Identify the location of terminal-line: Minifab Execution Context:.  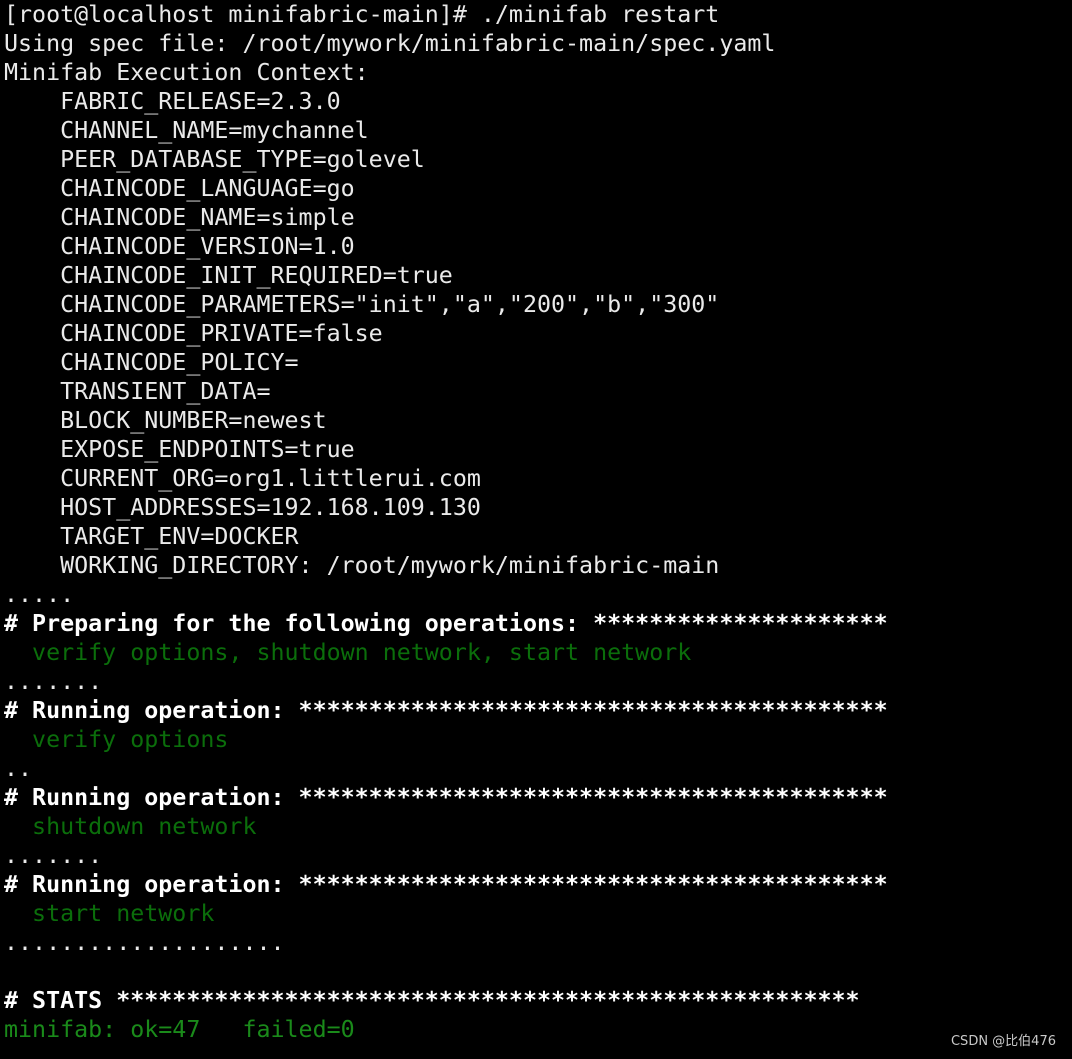
(186, 72).